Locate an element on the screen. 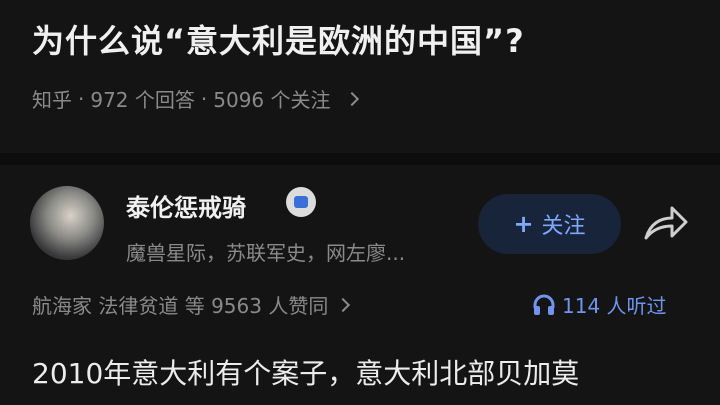  question-title: 为什么说“意大利是欧洲的中国”? is located at coordinates (278, 39).